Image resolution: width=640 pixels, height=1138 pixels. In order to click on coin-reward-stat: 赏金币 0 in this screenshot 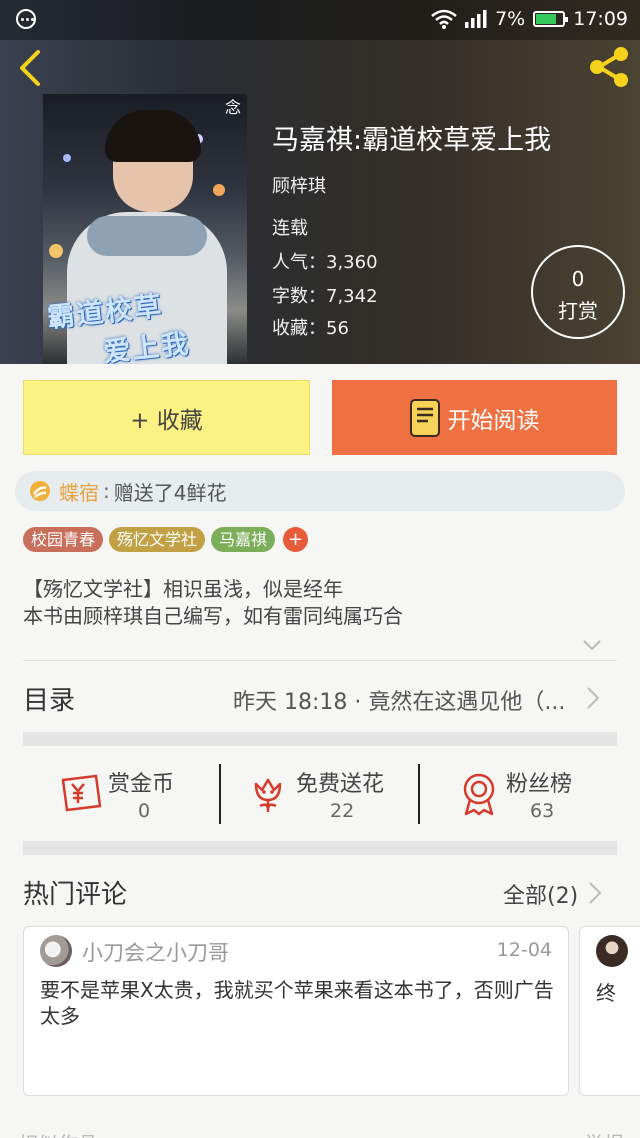, I will do `click(140, 793)`.